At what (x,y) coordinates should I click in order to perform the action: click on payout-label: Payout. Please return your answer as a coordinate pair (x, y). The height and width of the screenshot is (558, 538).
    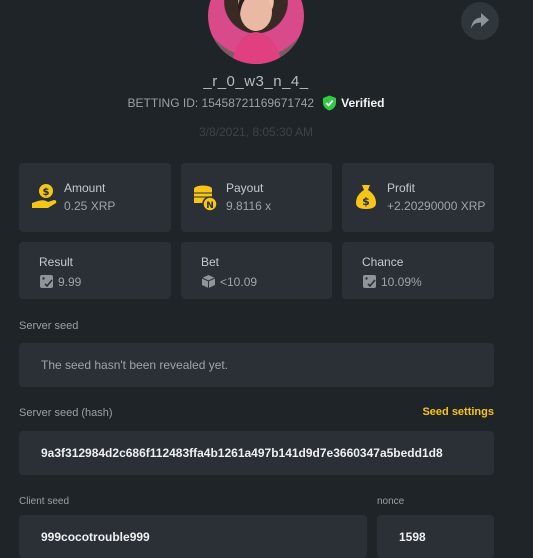
    Looking at the image, I should click on (245, 188).